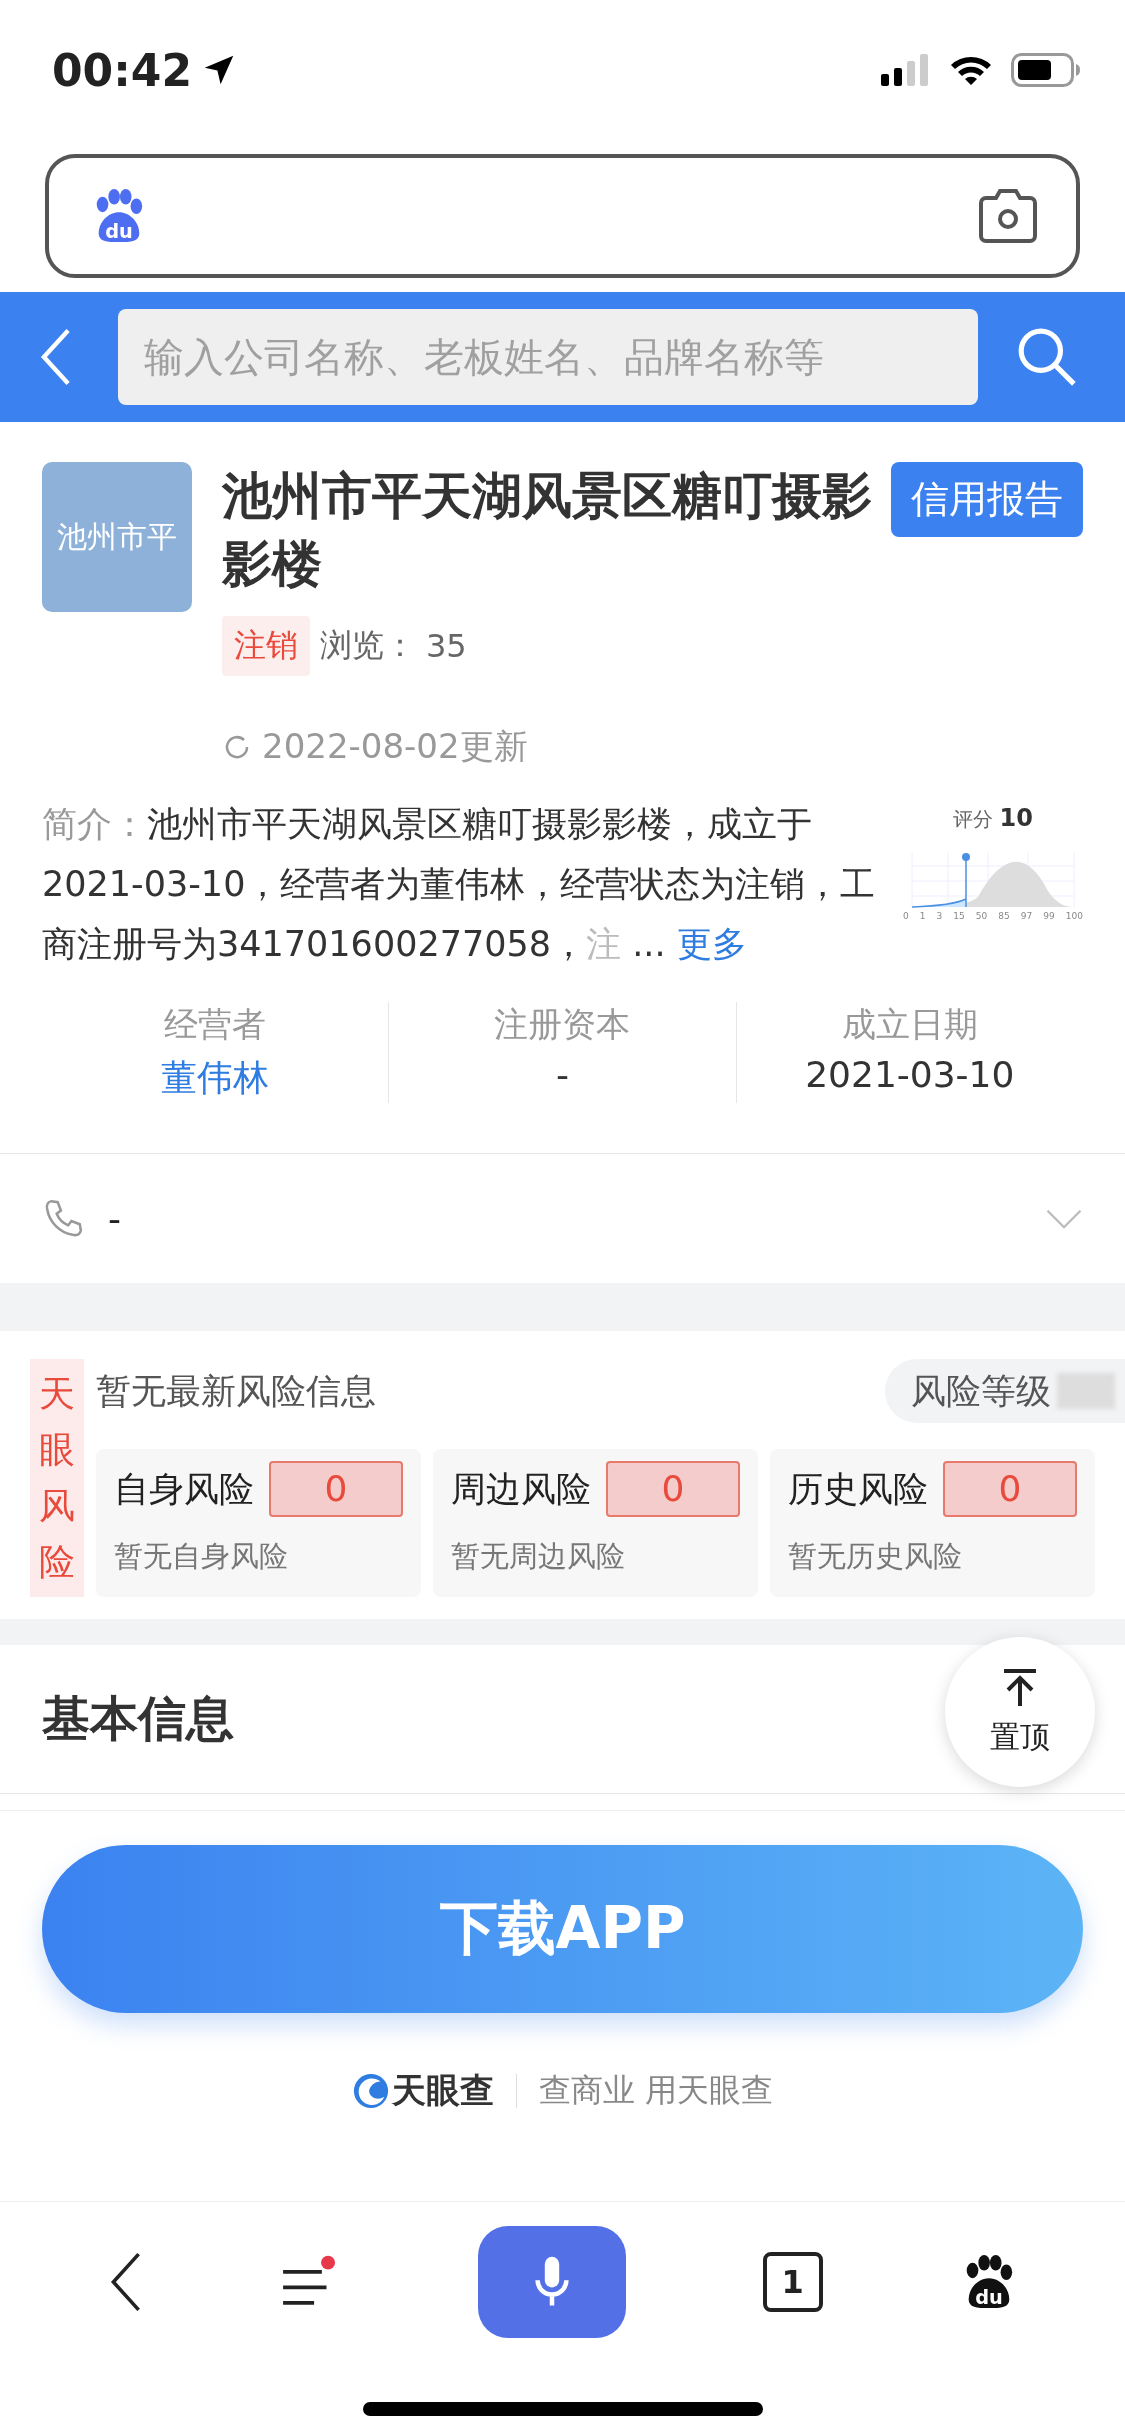 The height and width of the screenshot is (2436, 1125). Describe the element at coordinates (1047, 357) in the screenshot. I see `search-icon` at that location.